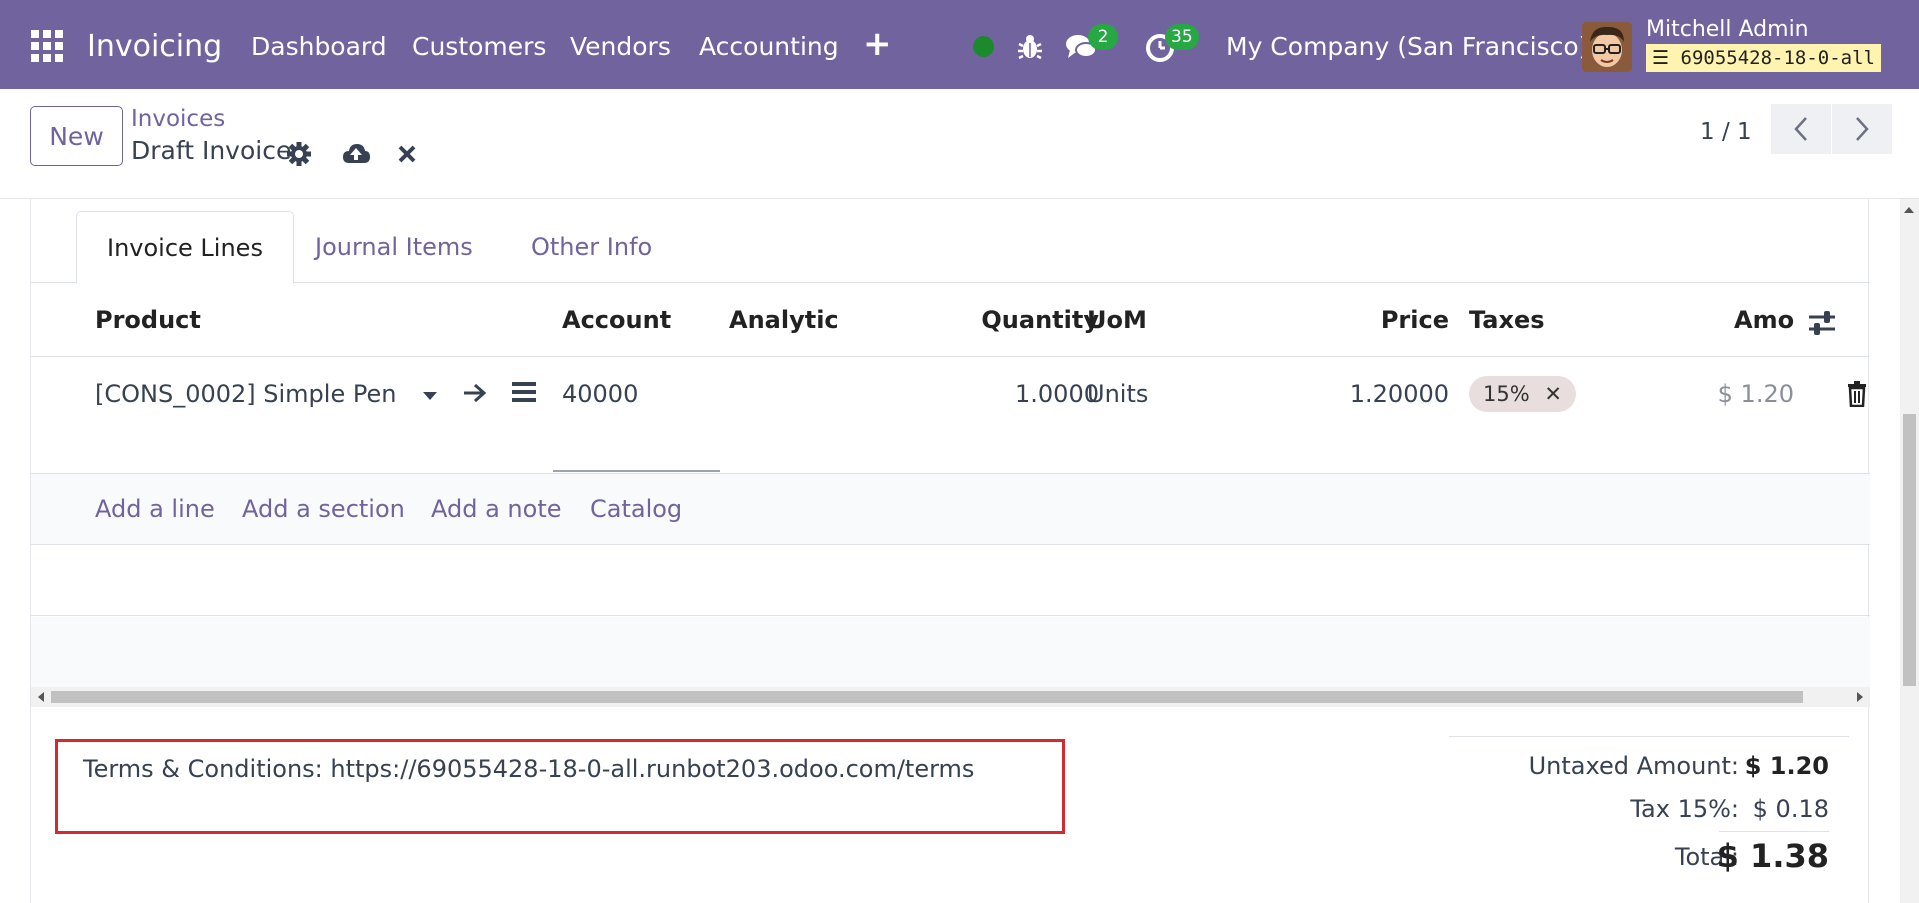 The image size is (1919, 903). What do you see at coordinates (1822, 323) in the screenshot?
I see `optional-columns-icon` at bounding box center [1822, 323].